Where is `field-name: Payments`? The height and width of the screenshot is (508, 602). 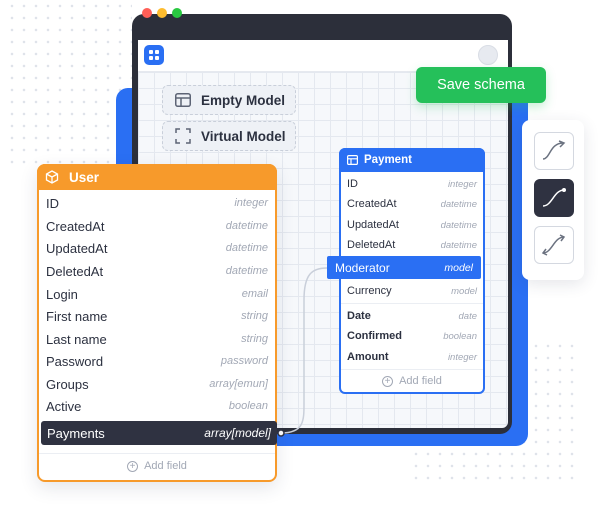
field-name: Payments is located at coordinates (76, 433).